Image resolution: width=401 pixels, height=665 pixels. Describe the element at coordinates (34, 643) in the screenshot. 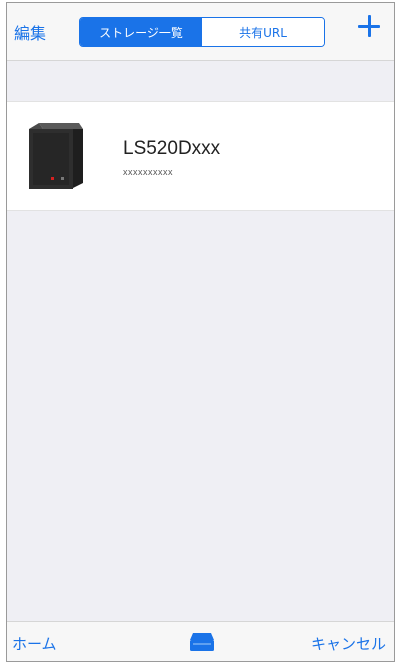

I see `home-button: ホーム` at that location.